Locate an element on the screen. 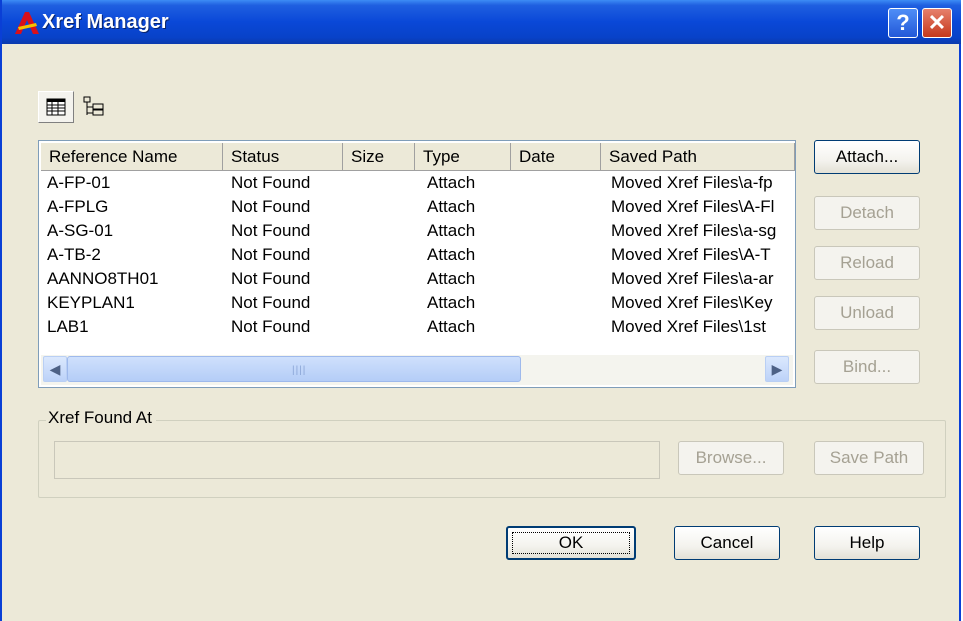 The height and width of the screenshot is (621, 963). list-view-button is located at coordinates (56, 107).